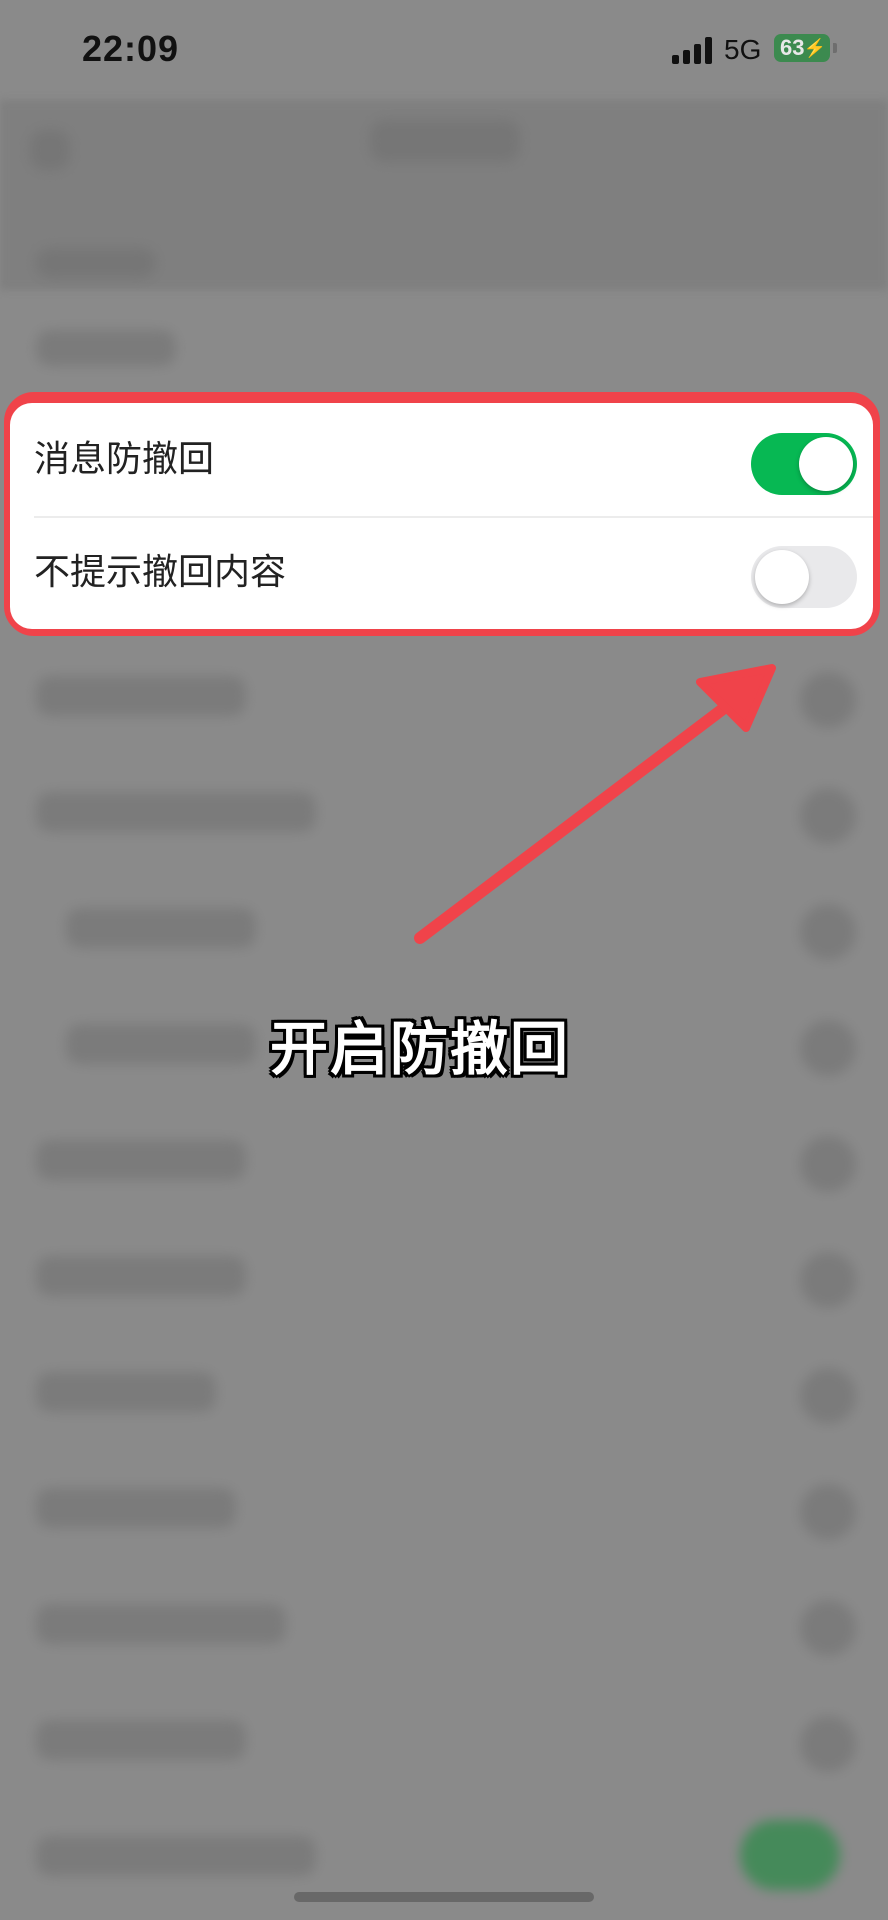 The image size is (888, 1920). What do you see at coordinates (444, 1897) in the screenshot?
I see `home-indicator` at bounding box center [444, 1897].